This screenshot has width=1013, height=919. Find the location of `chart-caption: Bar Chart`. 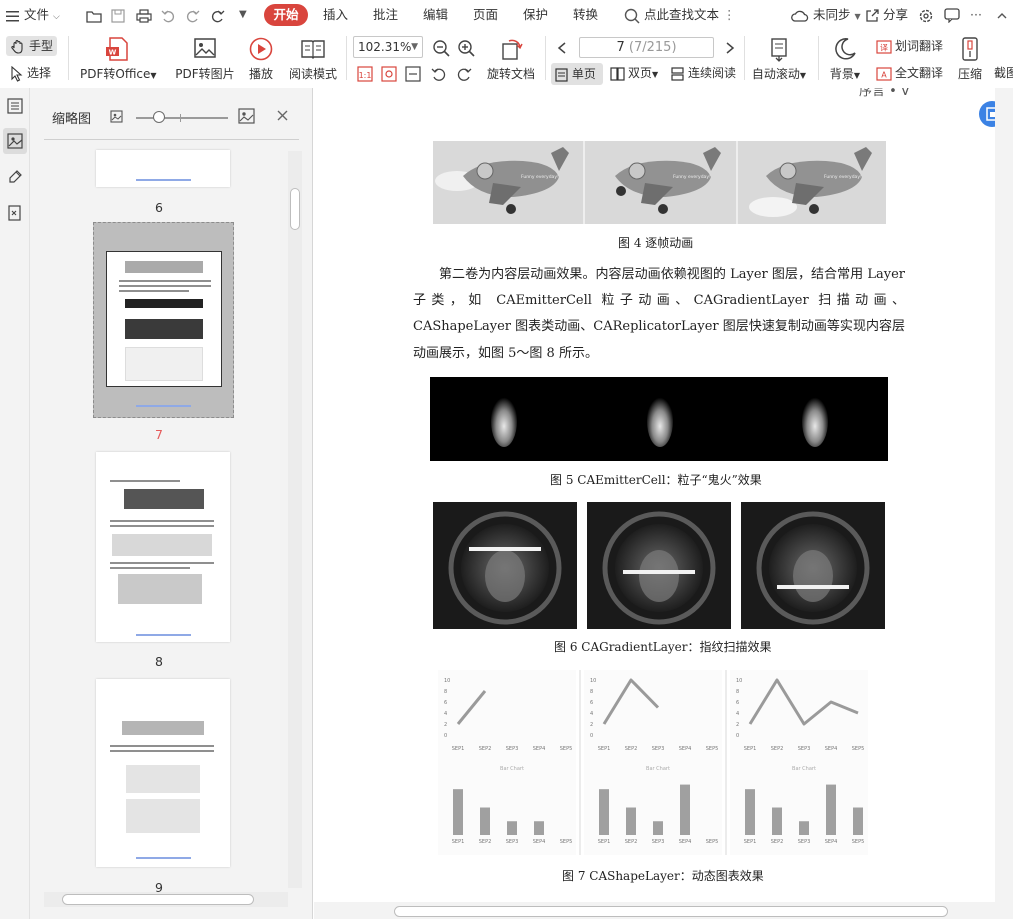

chart-caption: Bar Chart is located at coordinates (658, 769).